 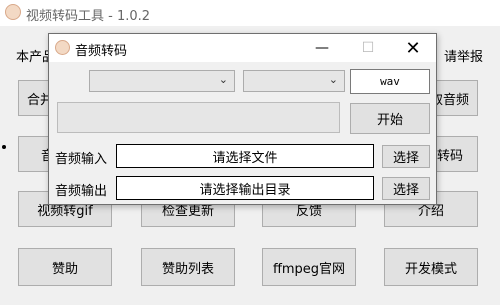 What do you see at coordinates (81, 159) in the screenshot?
I see `audio-input-label: 音频输入` at bounding box center [81, 159].